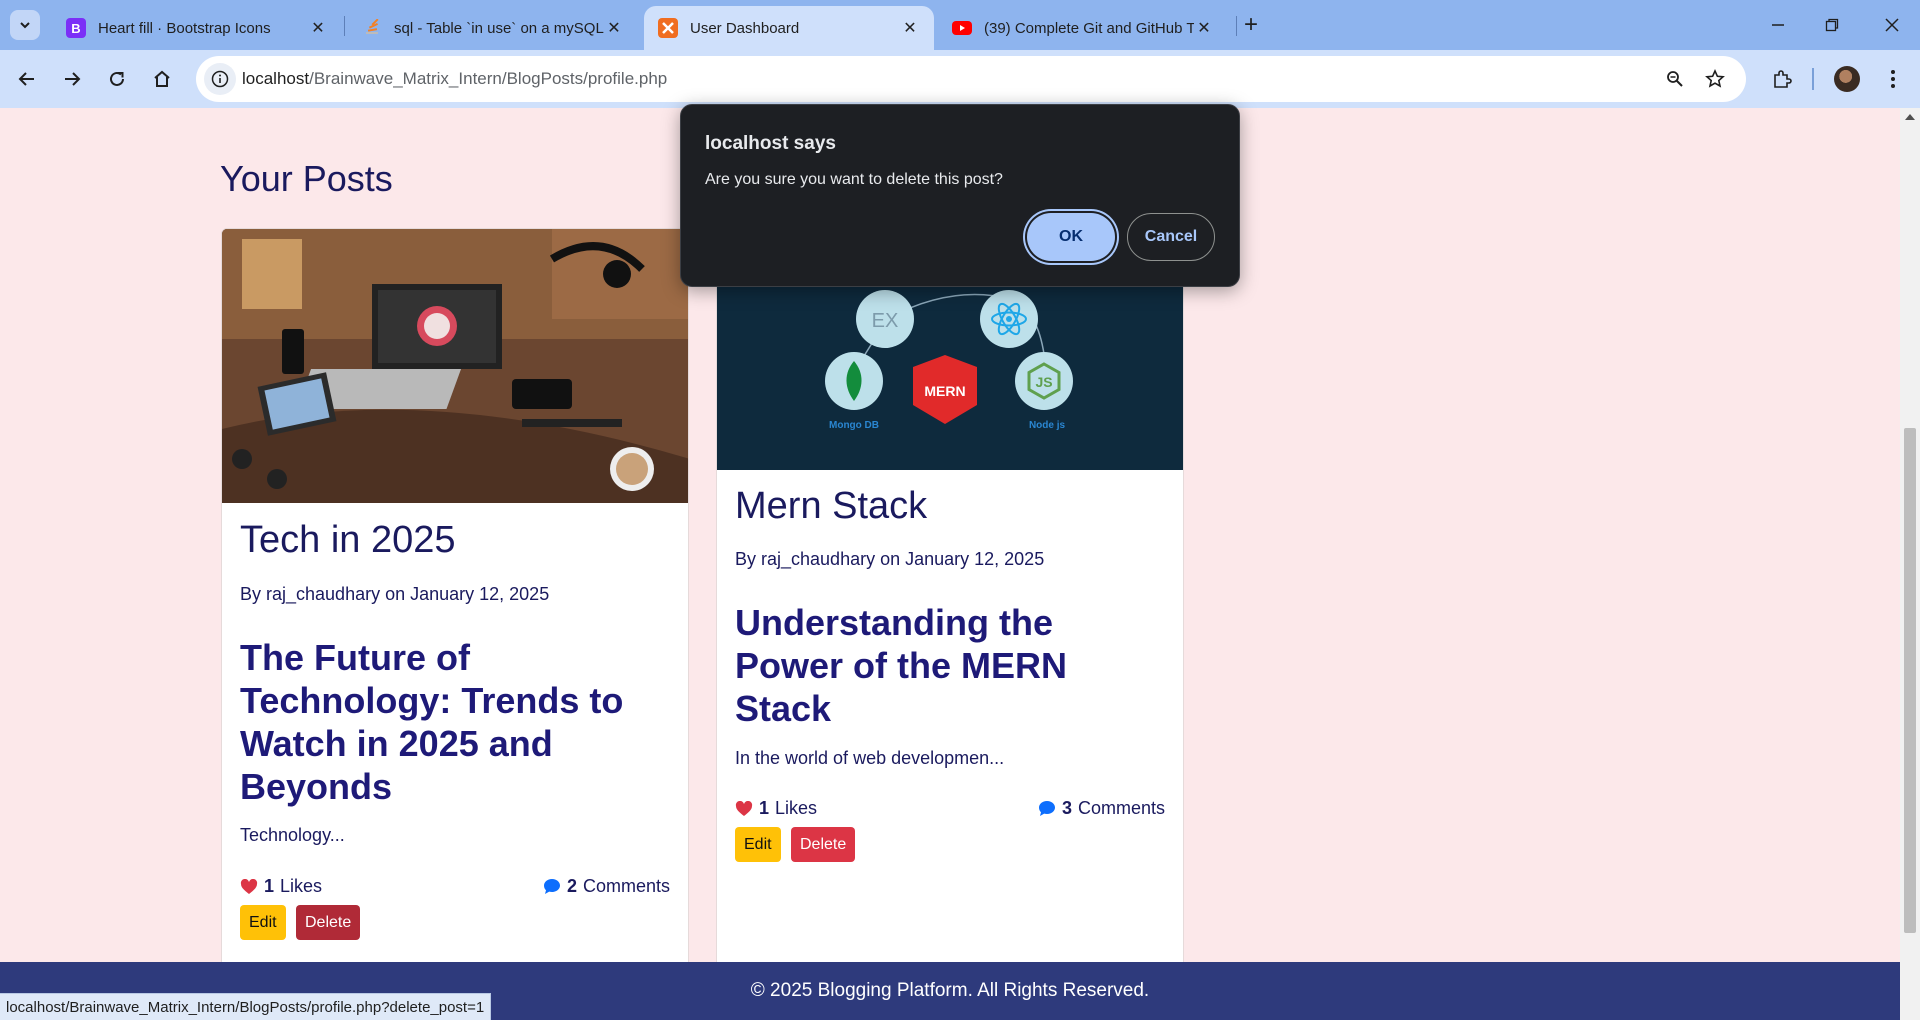 The width and height of the screenshot is (1920, 1020). Describe the element at coordinates (117, 79) in the screenshot. I see `reload-icon` at that location.